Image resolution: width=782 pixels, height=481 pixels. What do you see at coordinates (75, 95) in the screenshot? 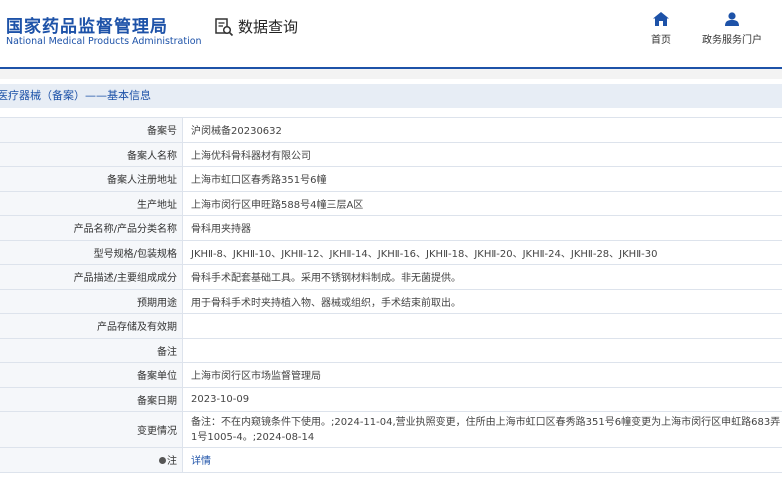
I see `section-title: 医疗器械（备案）——基本信息` at bounding box center [75, 95].